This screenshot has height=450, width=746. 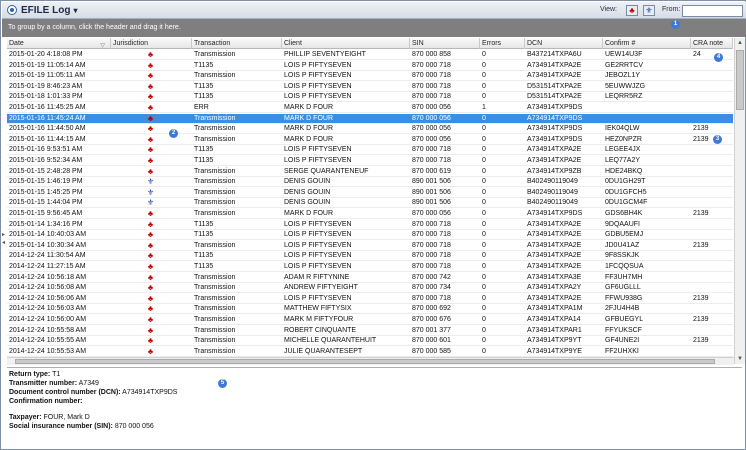 I want to click on column-header-jurisdiction: Jurisdiction, so click(x=151, y=43).